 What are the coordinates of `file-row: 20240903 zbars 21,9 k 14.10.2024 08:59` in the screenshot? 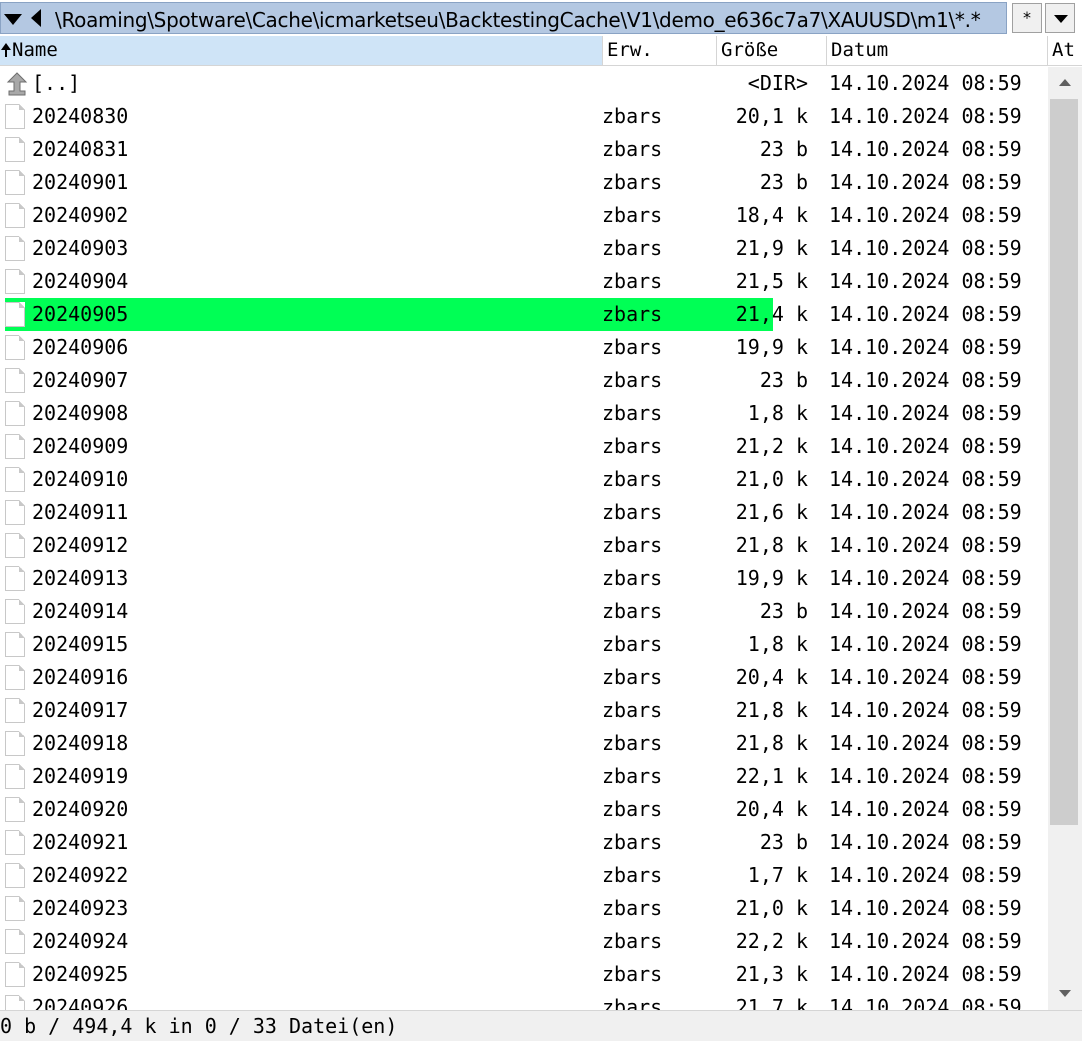 It's located at (524, 248).